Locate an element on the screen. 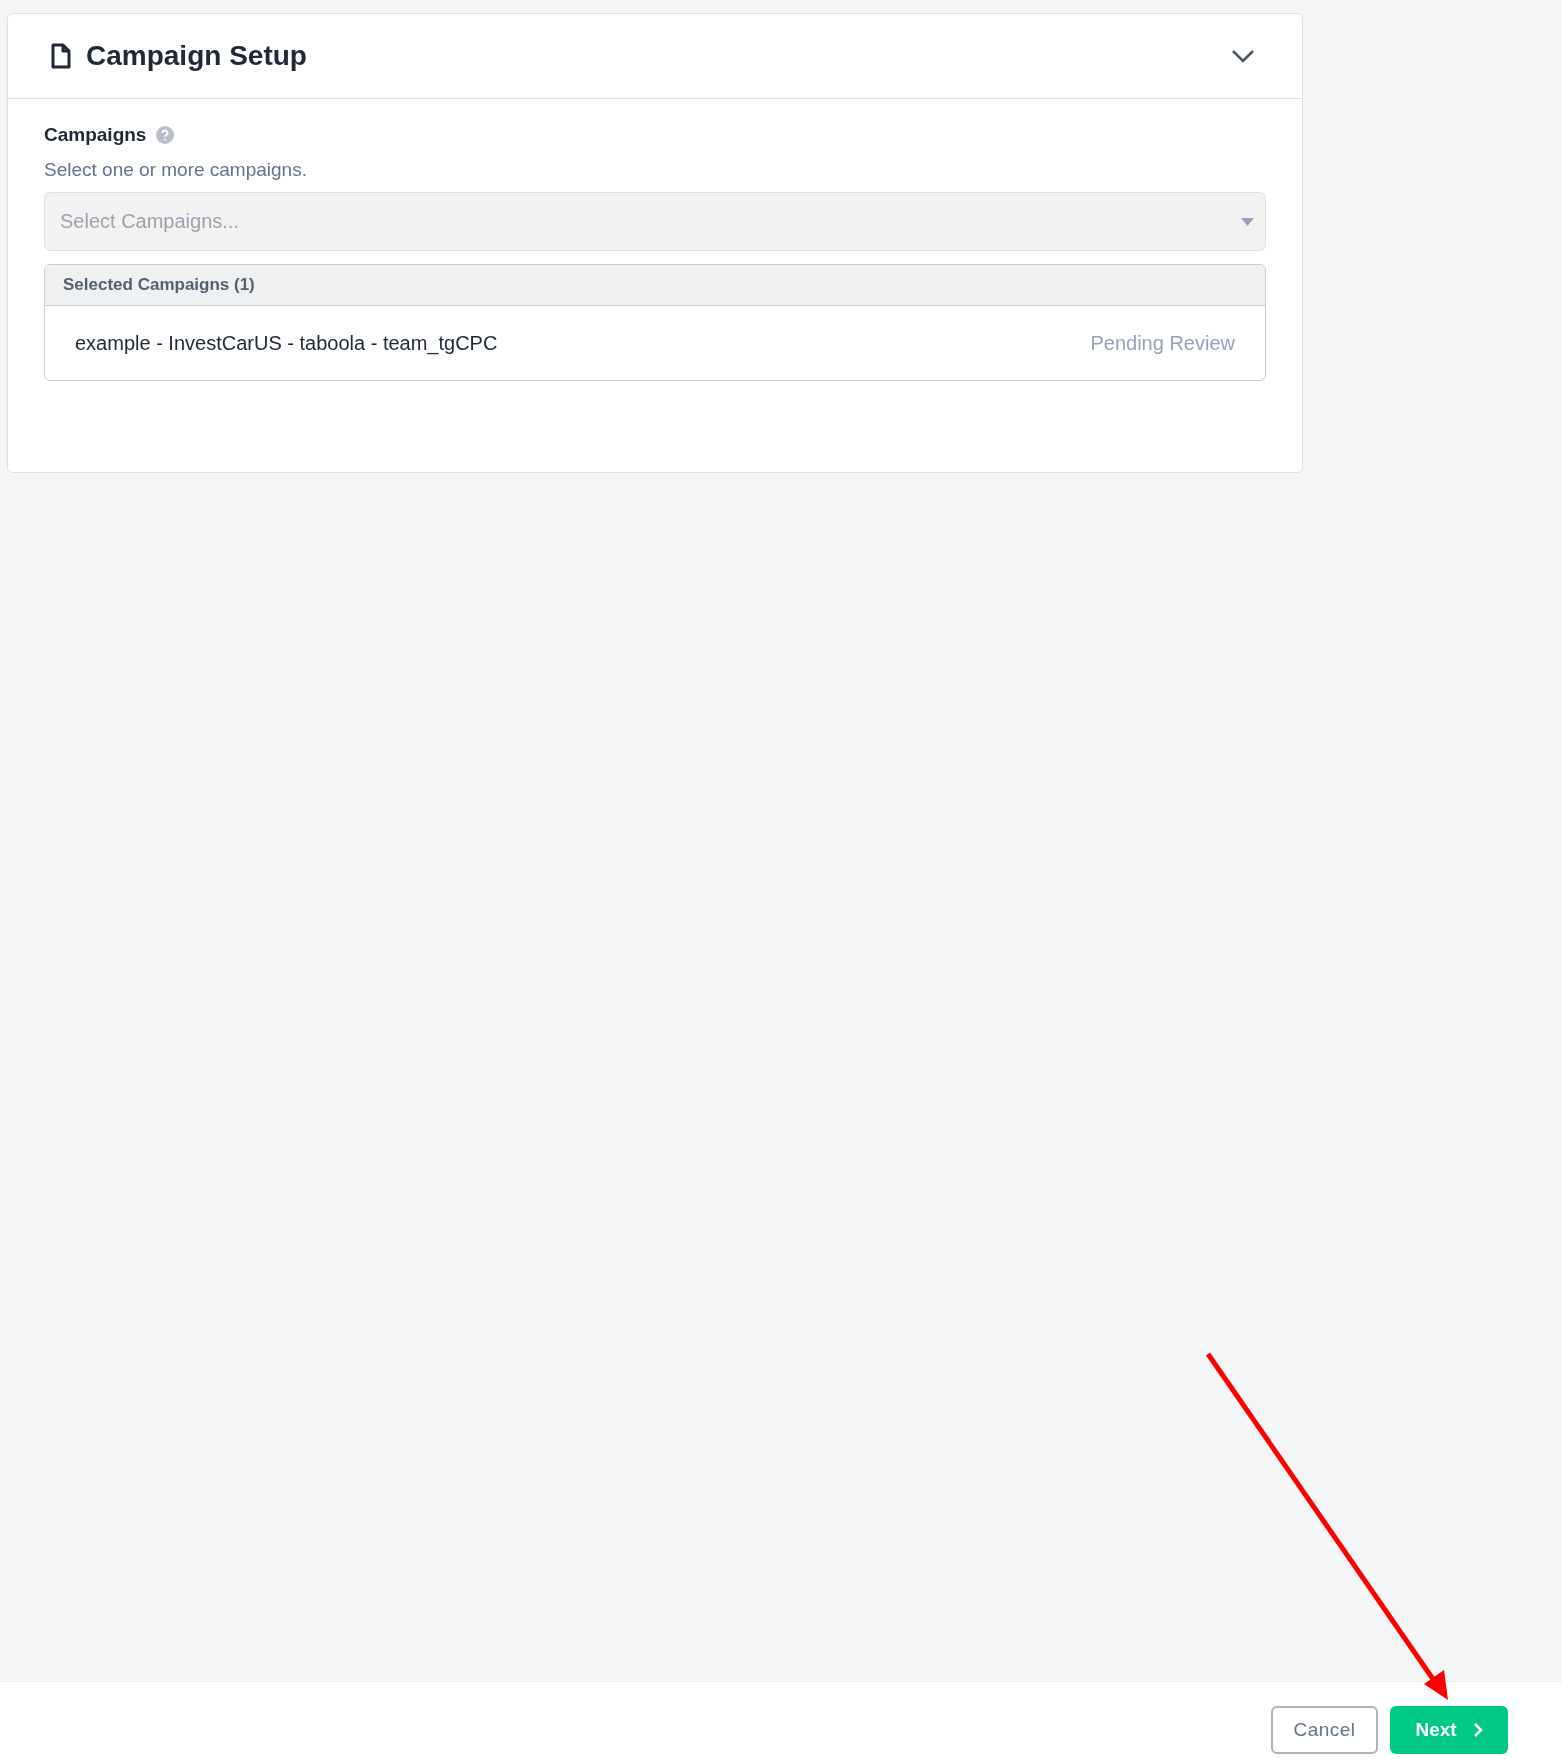  dropdown-triangle-icon is located at coordinates (1247, 222).